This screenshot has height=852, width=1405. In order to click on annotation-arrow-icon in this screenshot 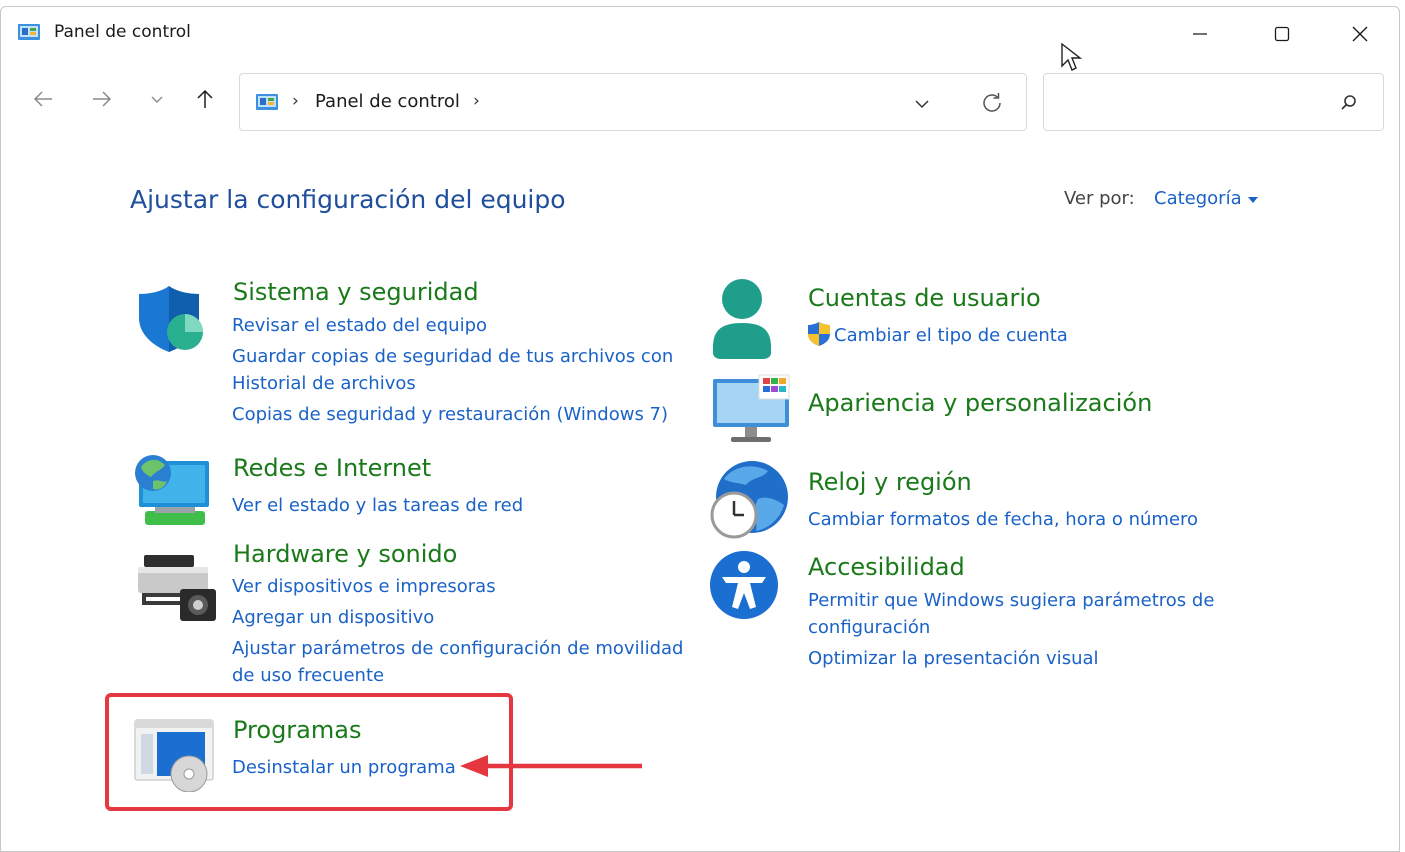, I will do `click(551, 766)`.